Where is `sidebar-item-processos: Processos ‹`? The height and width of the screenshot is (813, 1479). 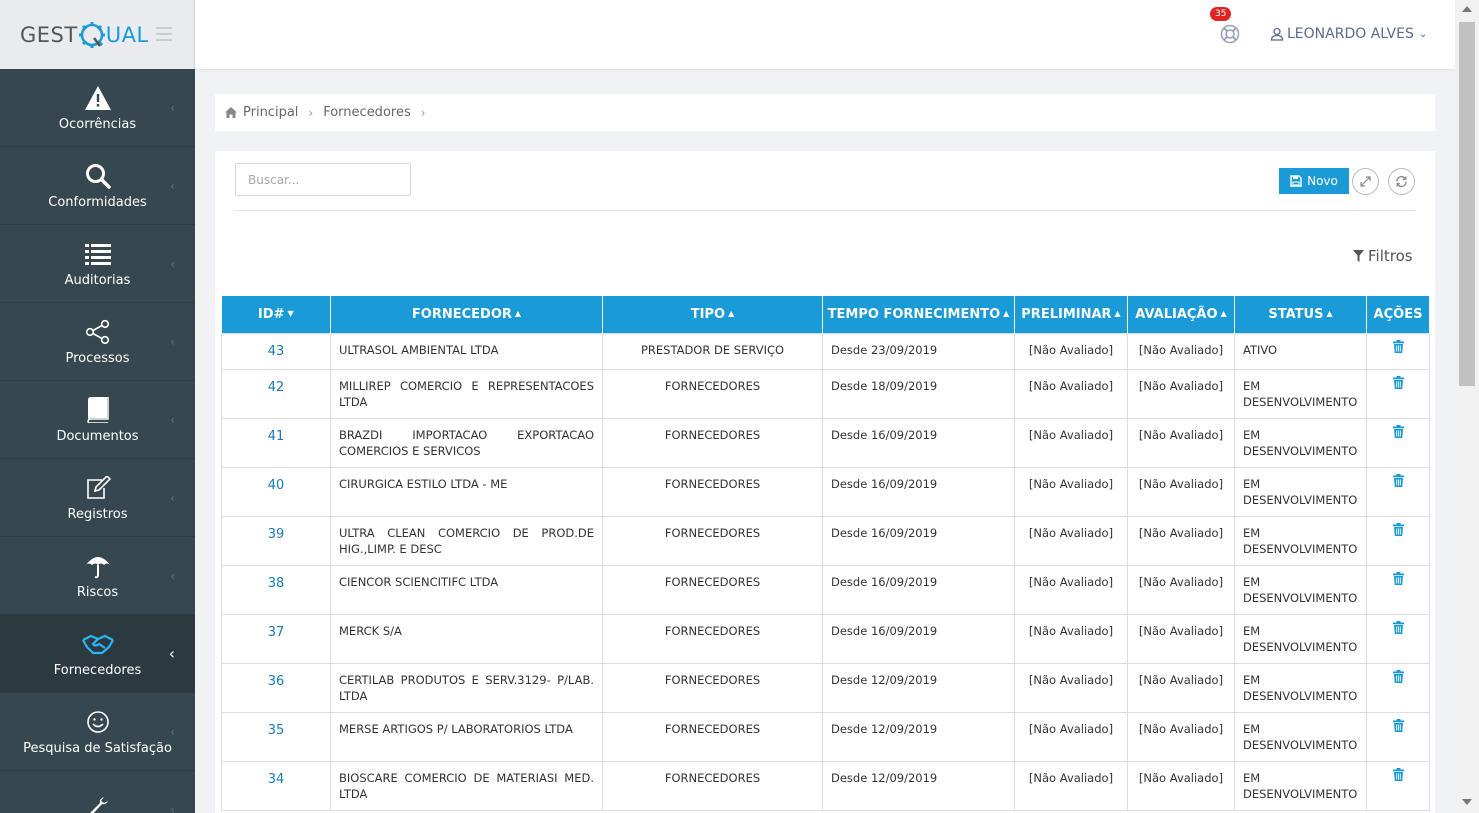 sidebar-item-processos: Processos ‹ is located at coordinates (97, 342).